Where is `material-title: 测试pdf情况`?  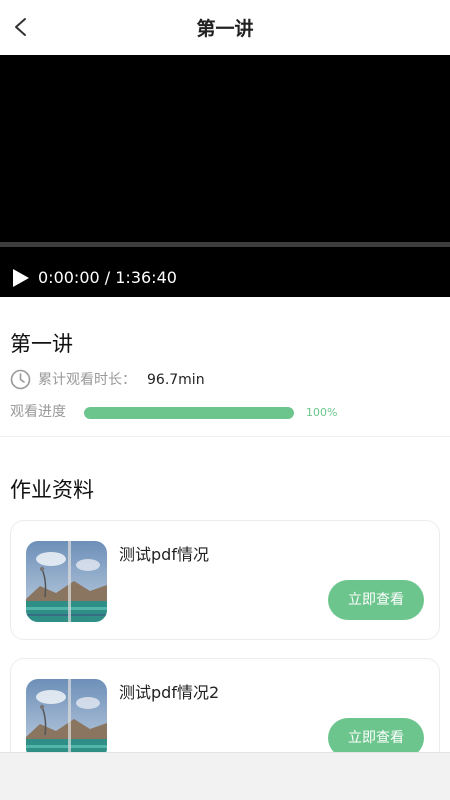
material-title: 测试pdf情况 is located at coordinates (164, 554).